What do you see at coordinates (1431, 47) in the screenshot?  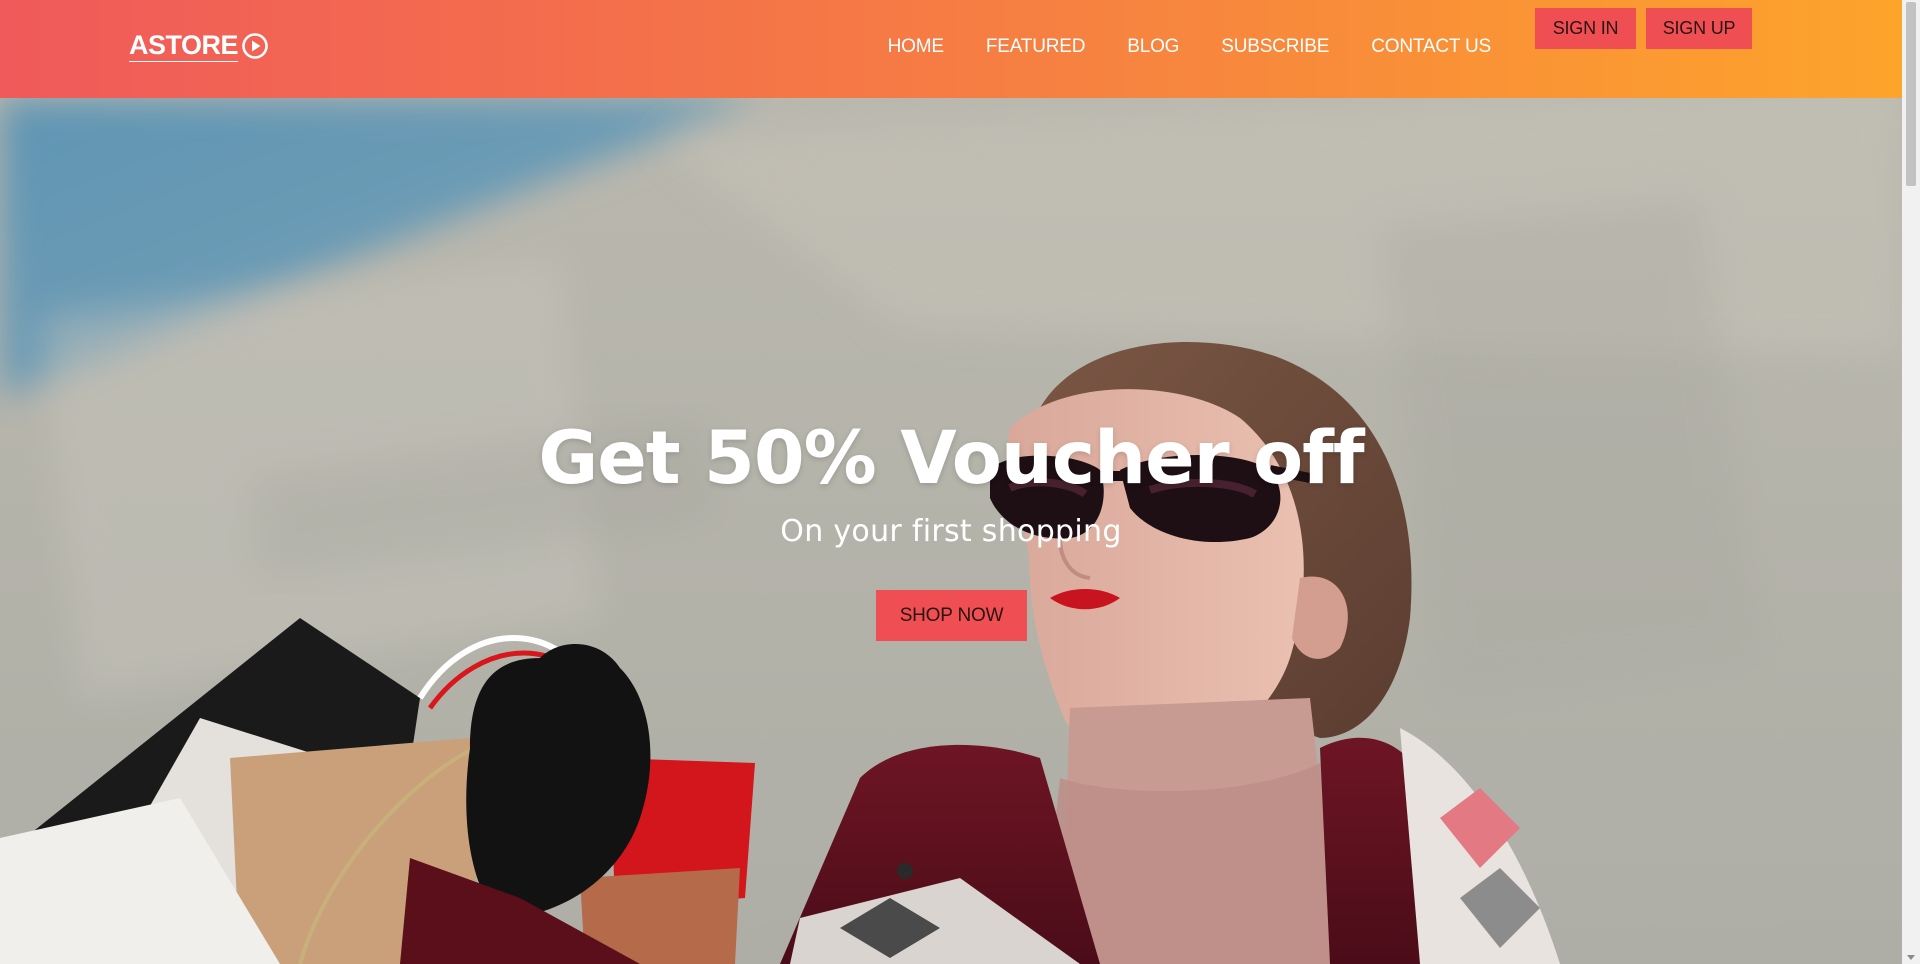 I see `nav-contact-us: CONTACT US` at bounding box center [1431, 47].